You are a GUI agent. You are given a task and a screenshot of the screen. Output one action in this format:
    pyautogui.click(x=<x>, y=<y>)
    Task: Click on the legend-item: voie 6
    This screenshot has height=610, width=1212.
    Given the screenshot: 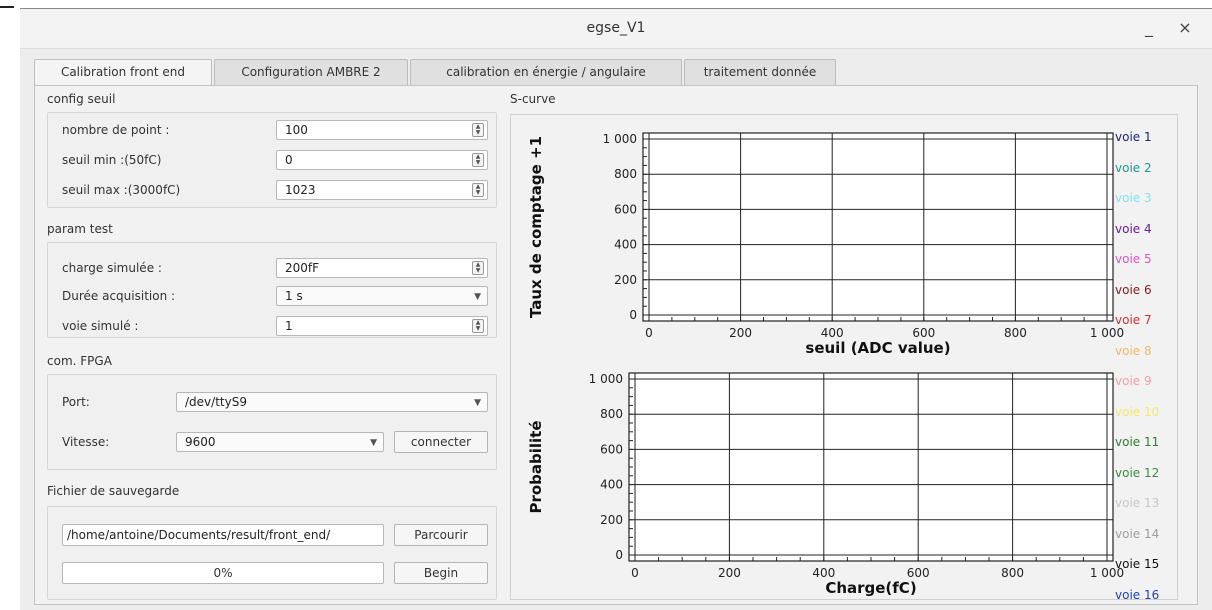 What is the action you would take?
    pyautogui.click(x=1133, y=289)
    